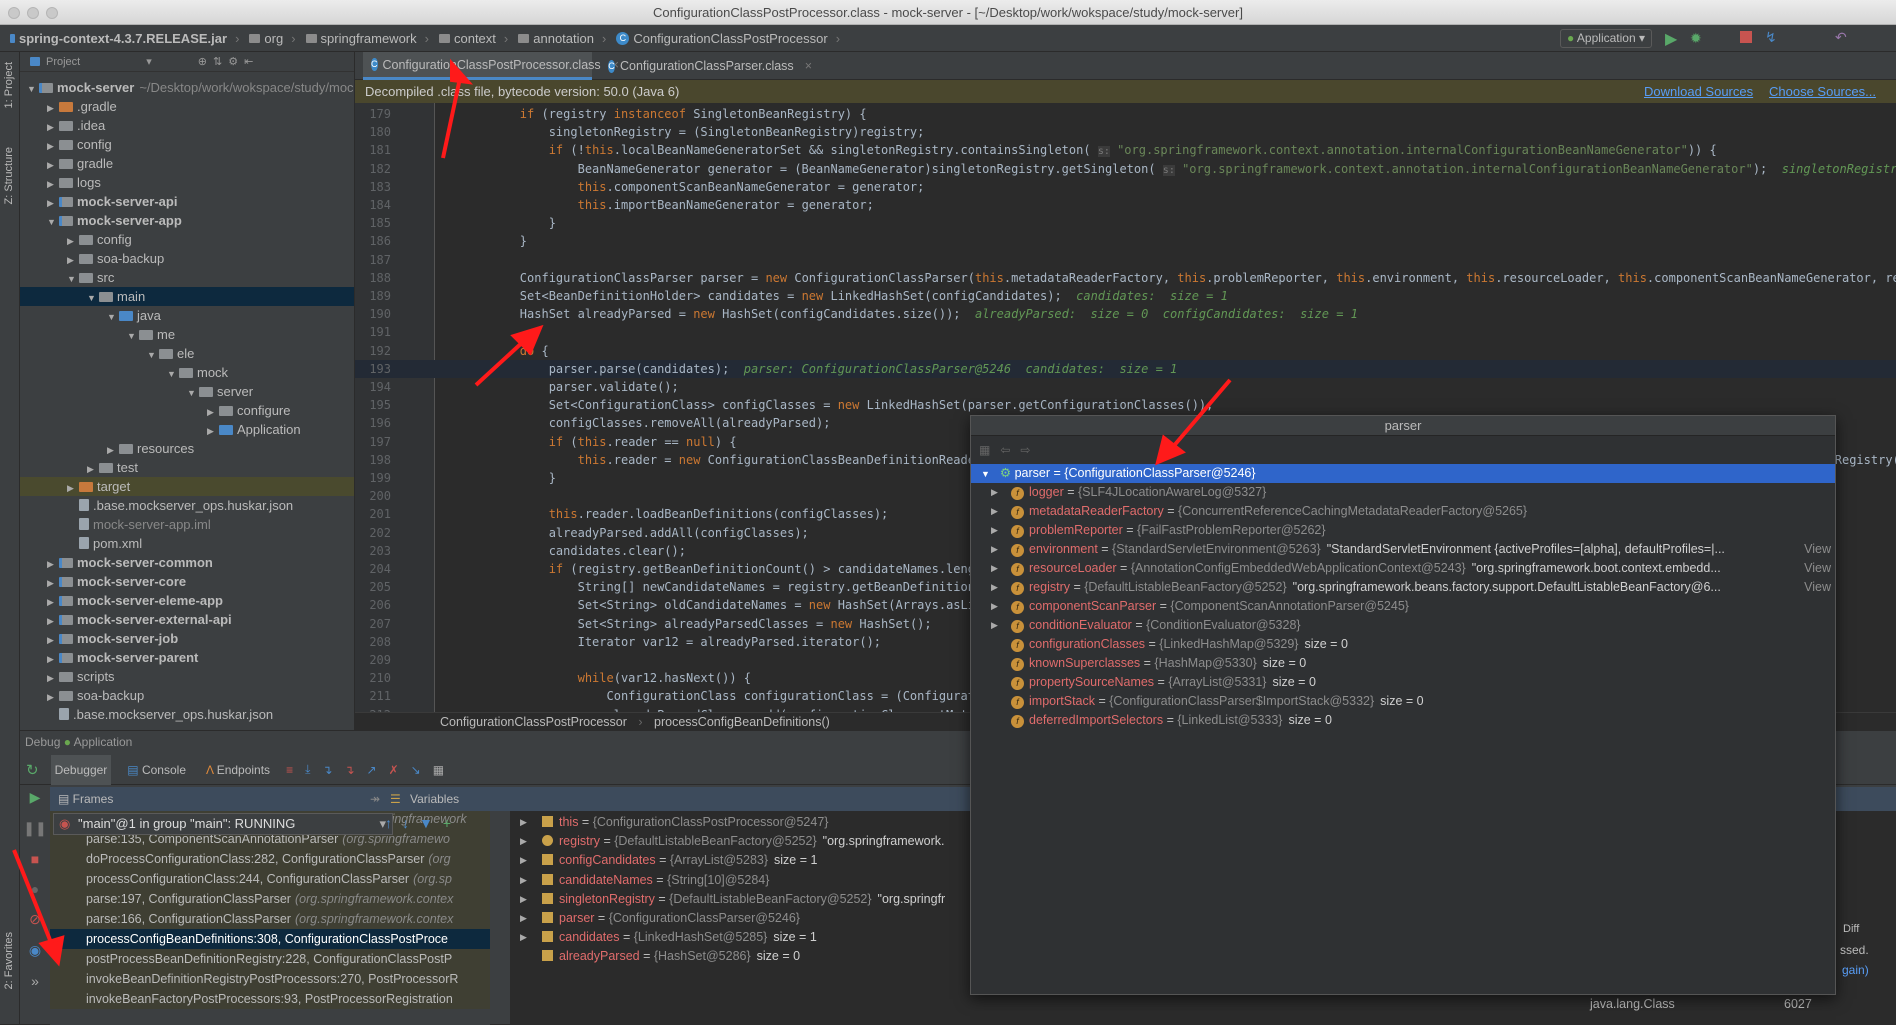  Describe the element at coordinates (248, 61) in the screenshot. I see `hide-icon: ⇤` at that location.